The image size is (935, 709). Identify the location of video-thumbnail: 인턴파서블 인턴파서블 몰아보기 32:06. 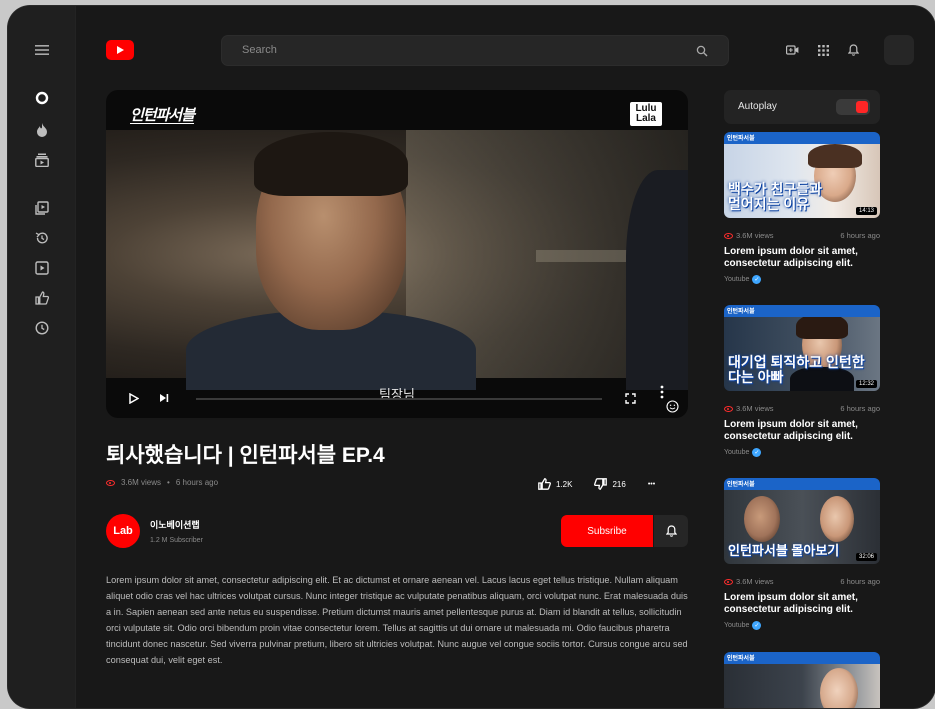
(802, 521).